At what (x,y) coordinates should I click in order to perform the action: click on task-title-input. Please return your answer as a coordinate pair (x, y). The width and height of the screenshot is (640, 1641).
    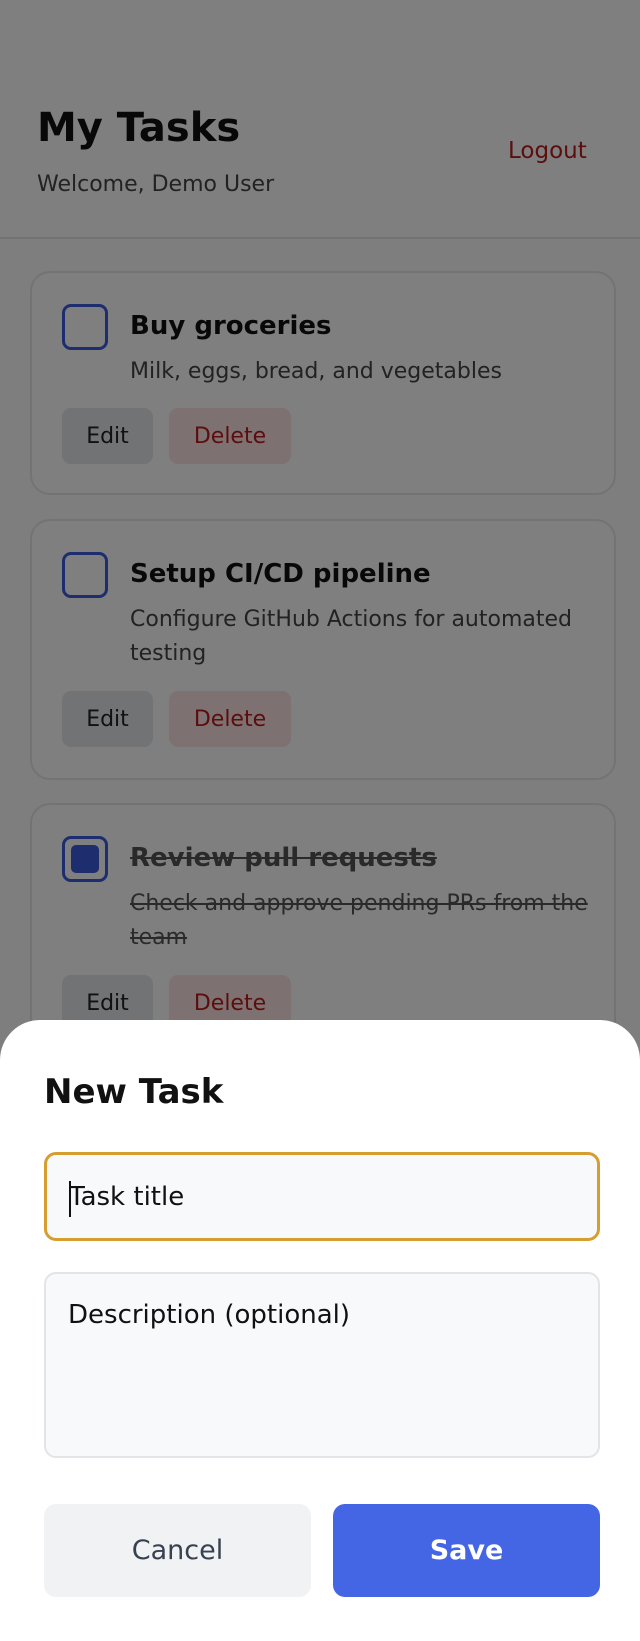
    Looking at the image, I should click on (322, 1196).